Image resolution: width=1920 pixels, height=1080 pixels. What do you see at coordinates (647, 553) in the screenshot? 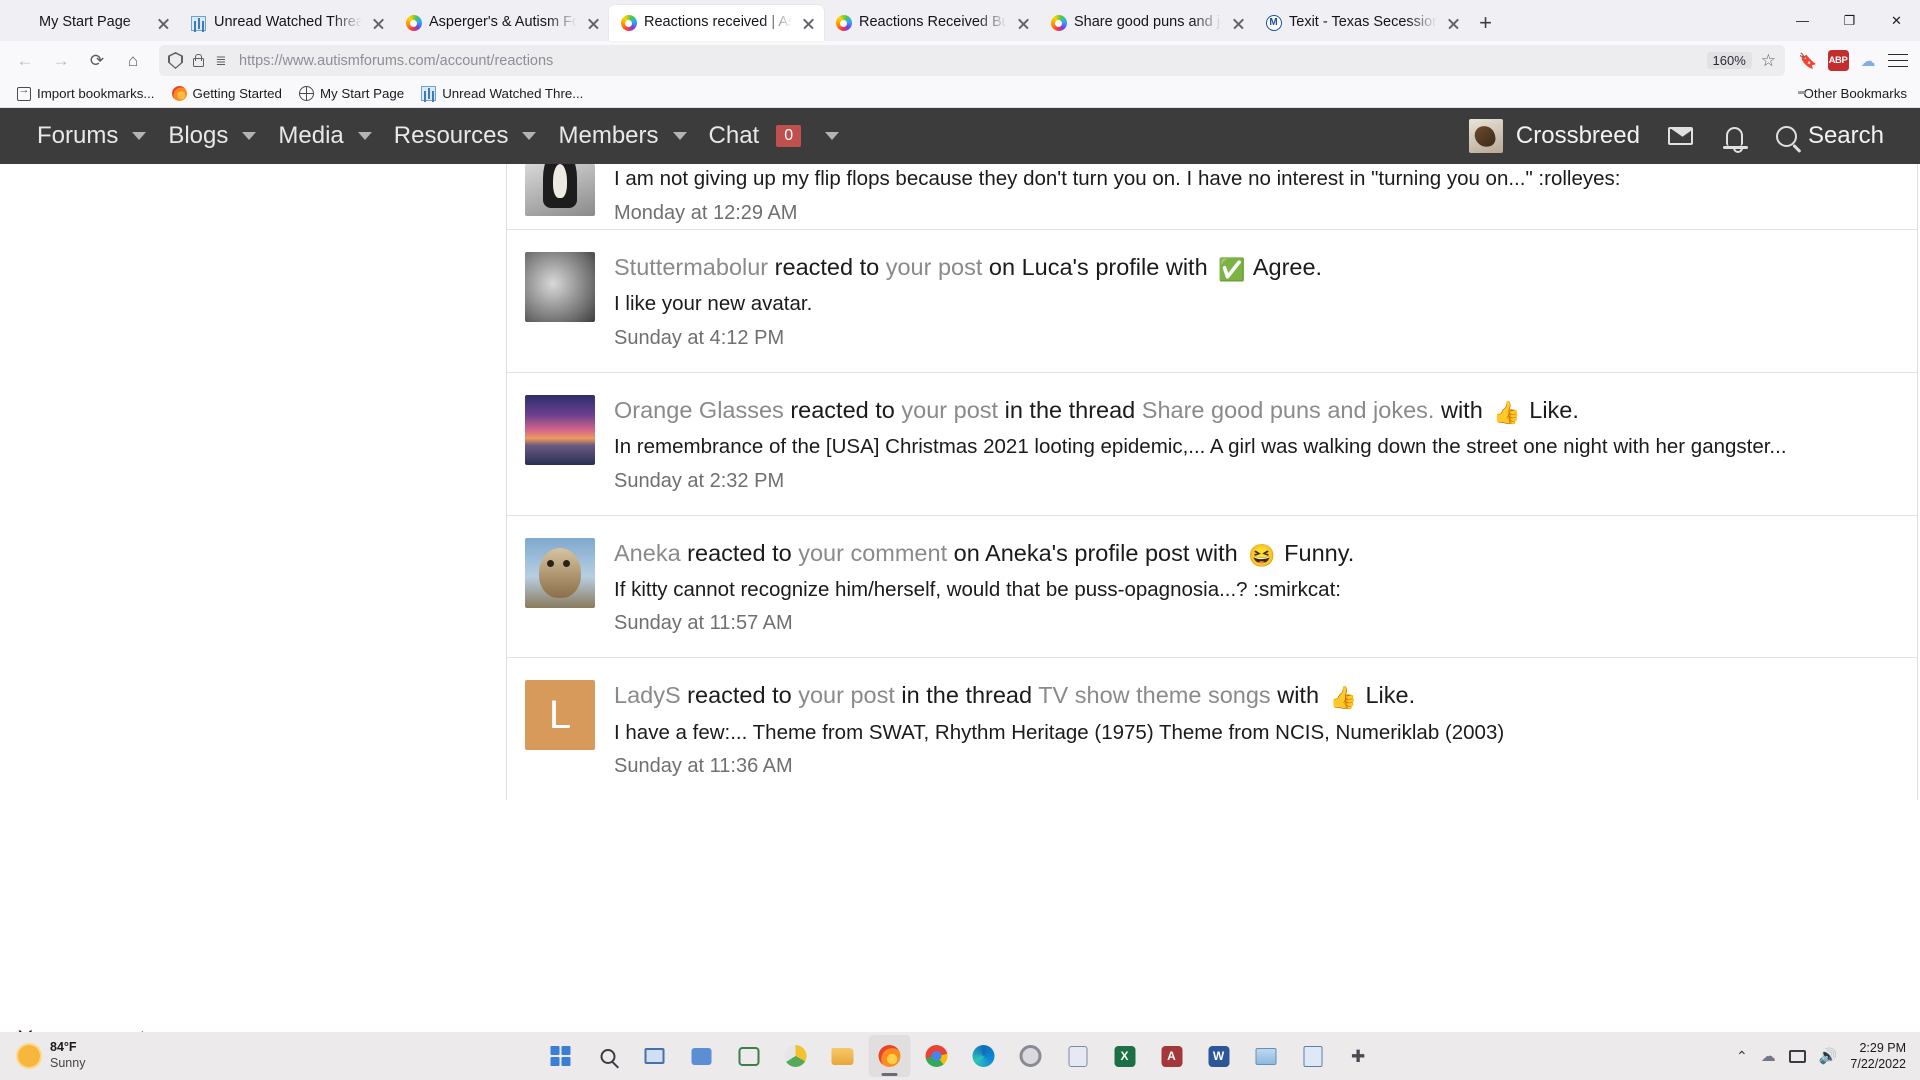
I see `reaction-actor: Aneka` at bounding box center [647, 553].